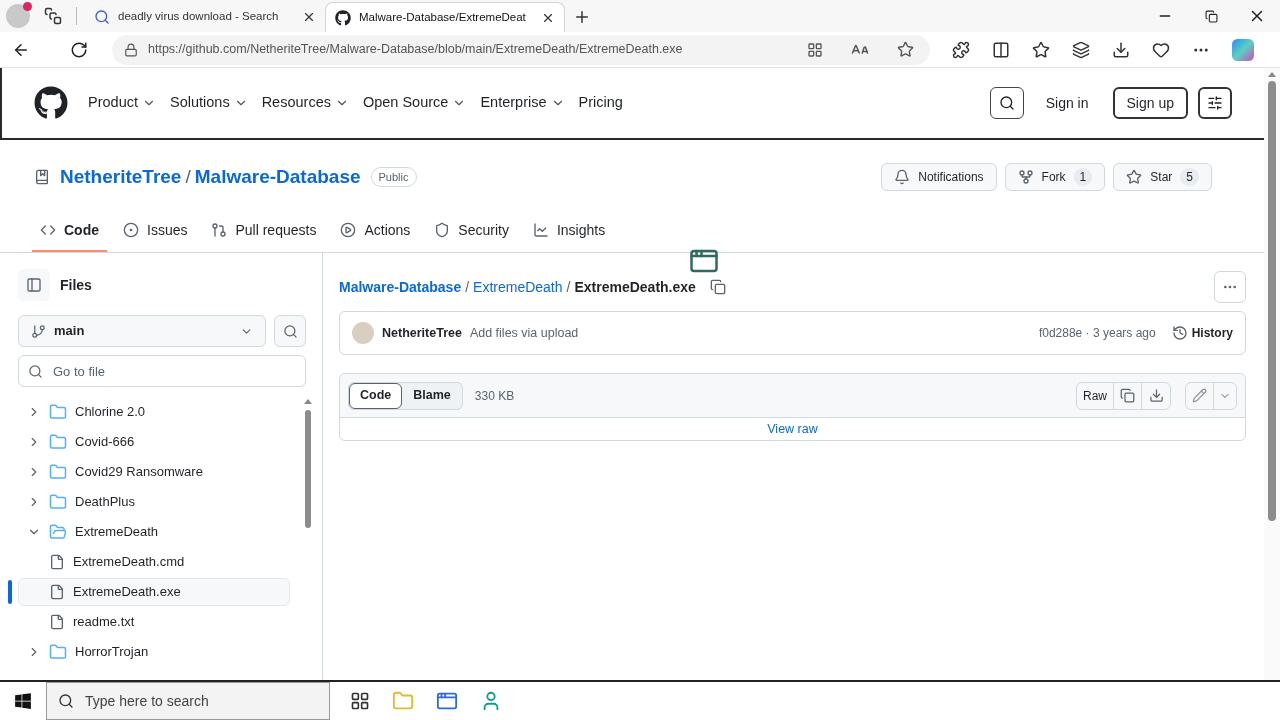 This screenshot has height=720, width=1280. Describe the element at coordinates (42, 177) in the screenshot. I see `repo-icon` at that location.